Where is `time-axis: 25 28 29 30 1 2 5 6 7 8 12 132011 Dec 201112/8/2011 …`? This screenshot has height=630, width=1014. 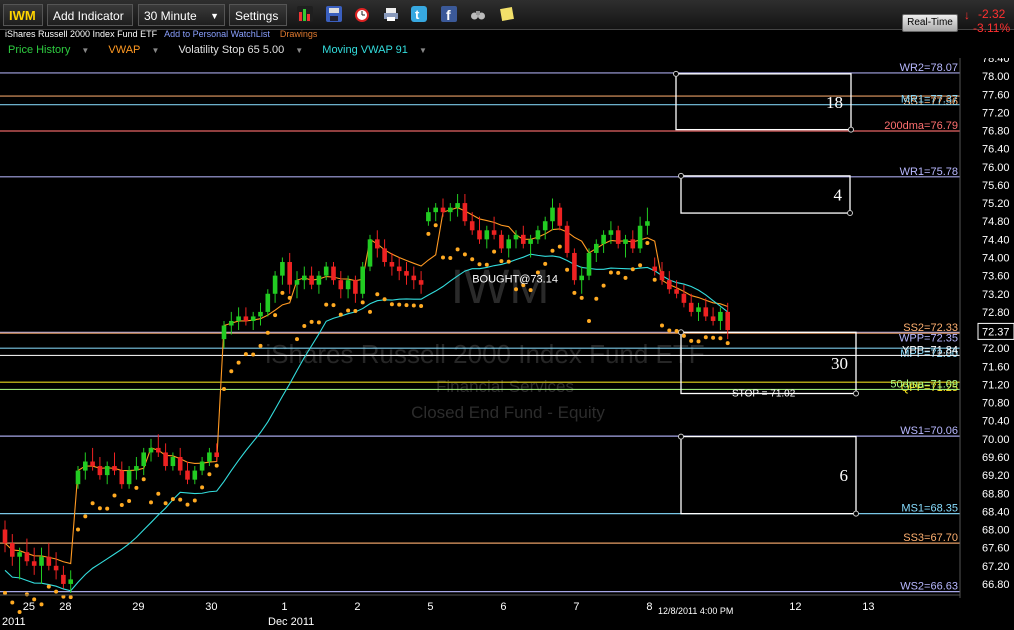
time-axis: 25 28 29 30 1 2 5 6 7 8 12 132011 Dec 201112/8/2011 … is located at coordinates (480, 611).